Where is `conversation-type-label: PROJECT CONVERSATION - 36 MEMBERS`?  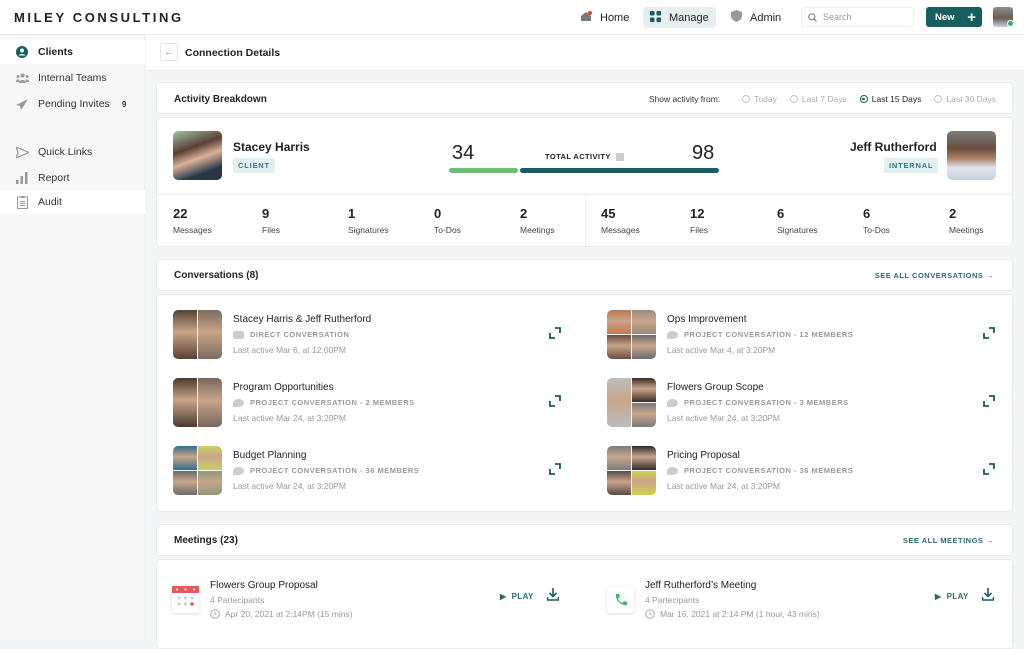 conversation-type-label: PROJECT CONVERSATION - 36 MEMBERS is located at coordinates (335, 470).